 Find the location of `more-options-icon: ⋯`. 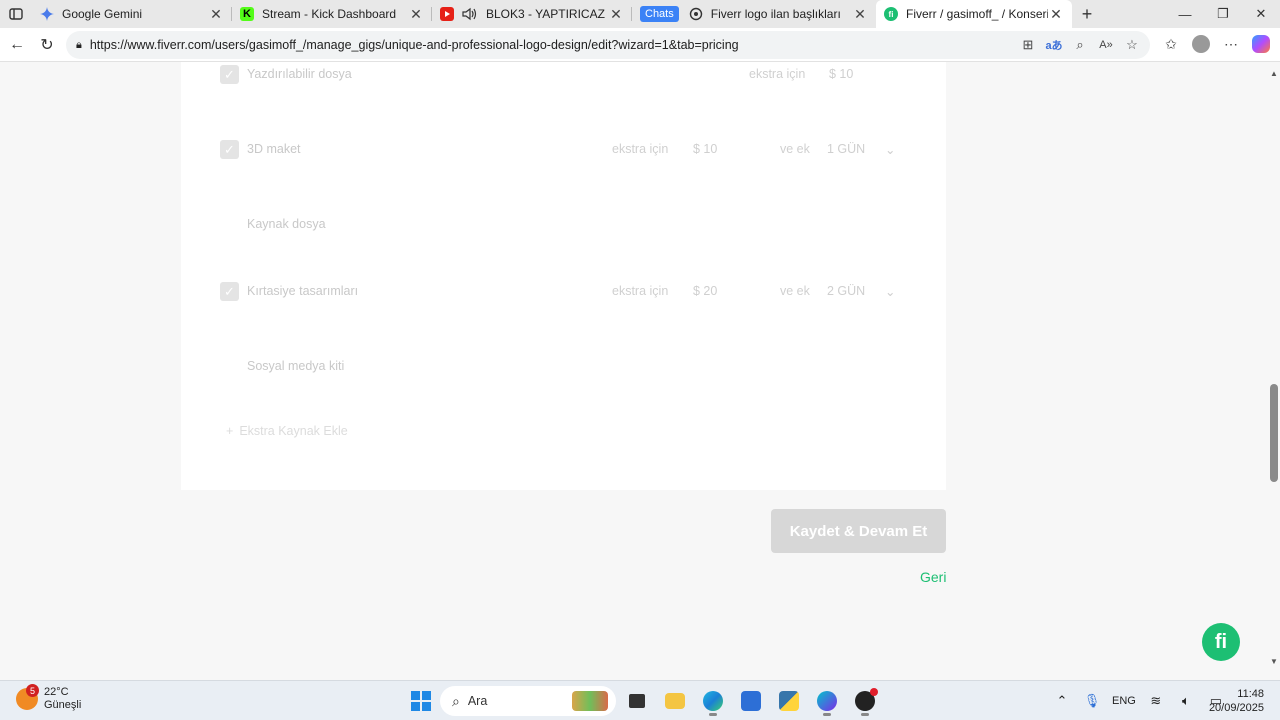

more-options-icon: ⋯ is located at coordinates (1231, 44).